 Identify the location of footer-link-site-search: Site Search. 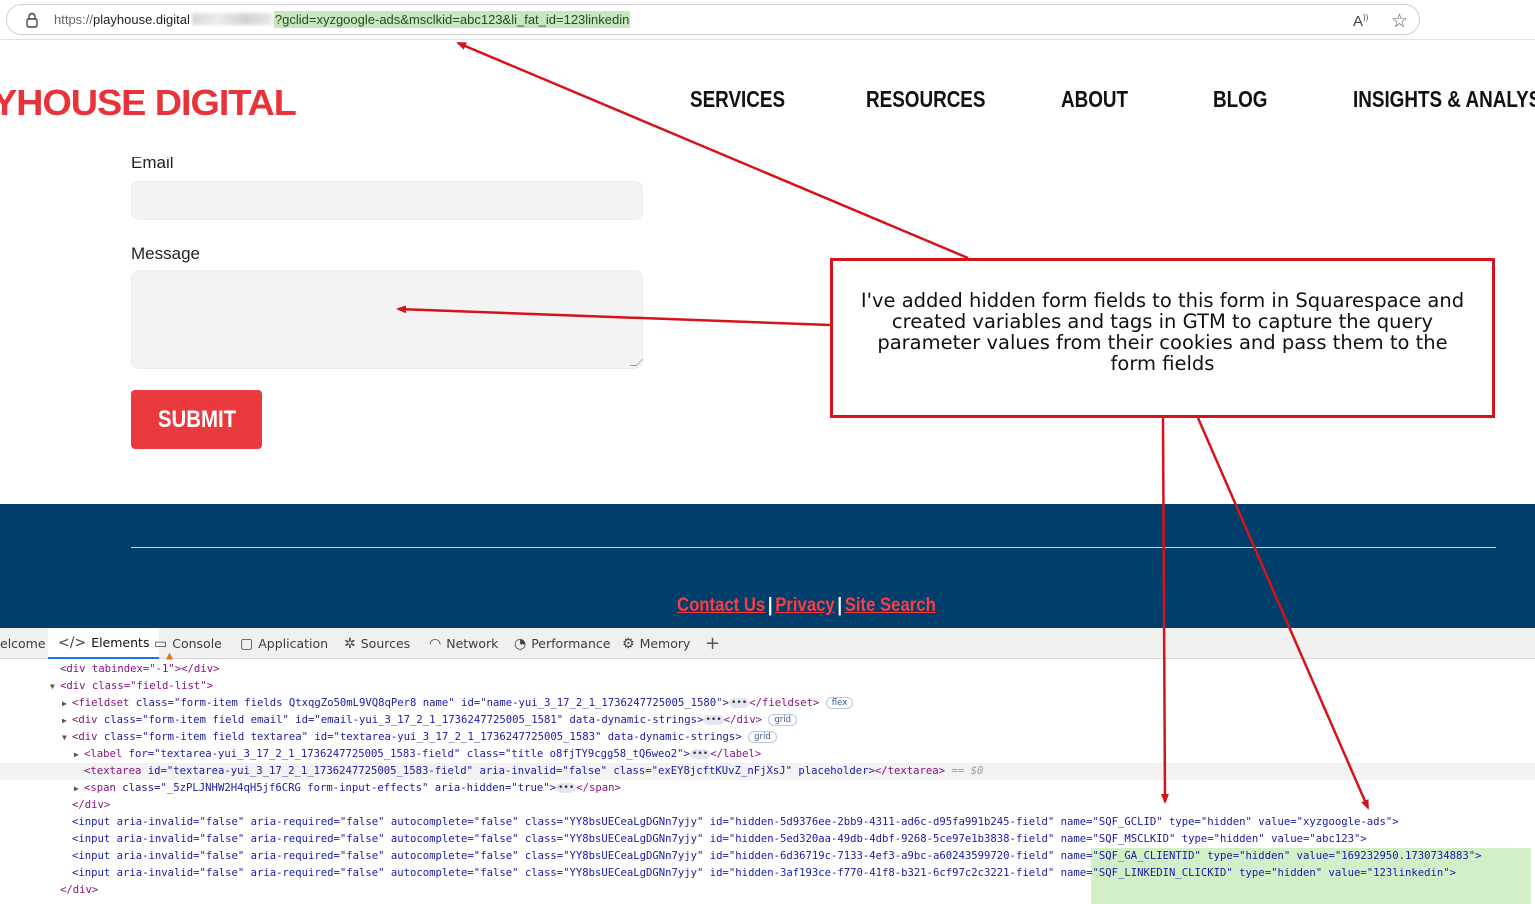
(890, 605).